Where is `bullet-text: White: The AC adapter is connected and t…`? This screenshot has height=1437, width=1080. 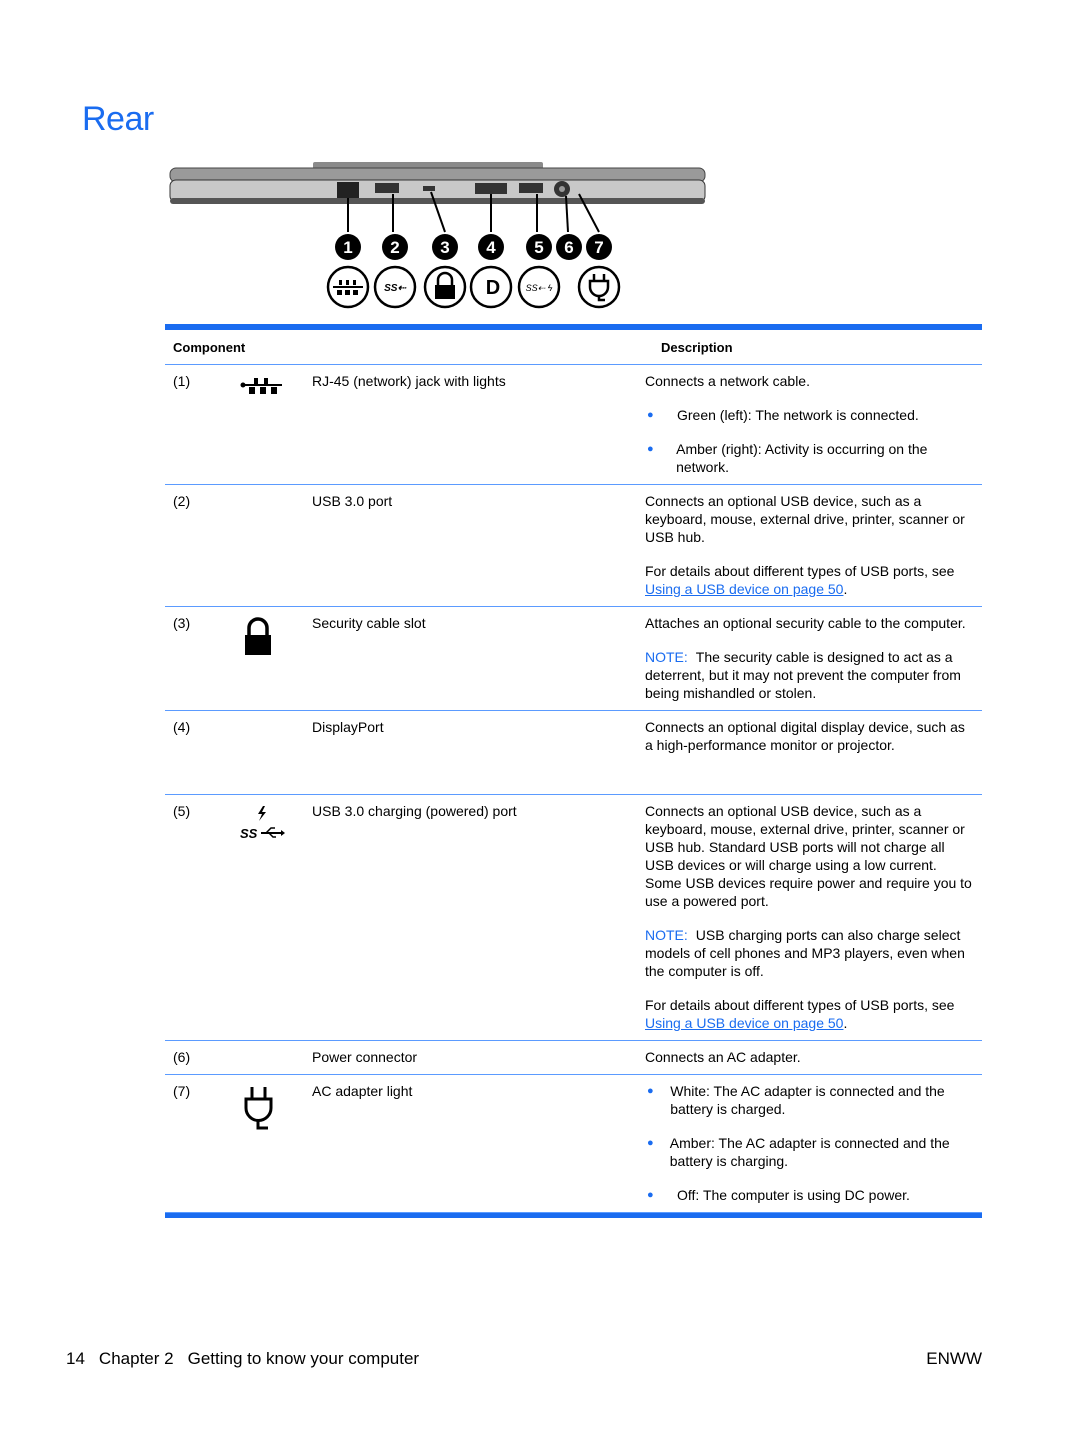
bullet-text: White: The AC adapter is connected and t… is located at coordinates (807, 1100).